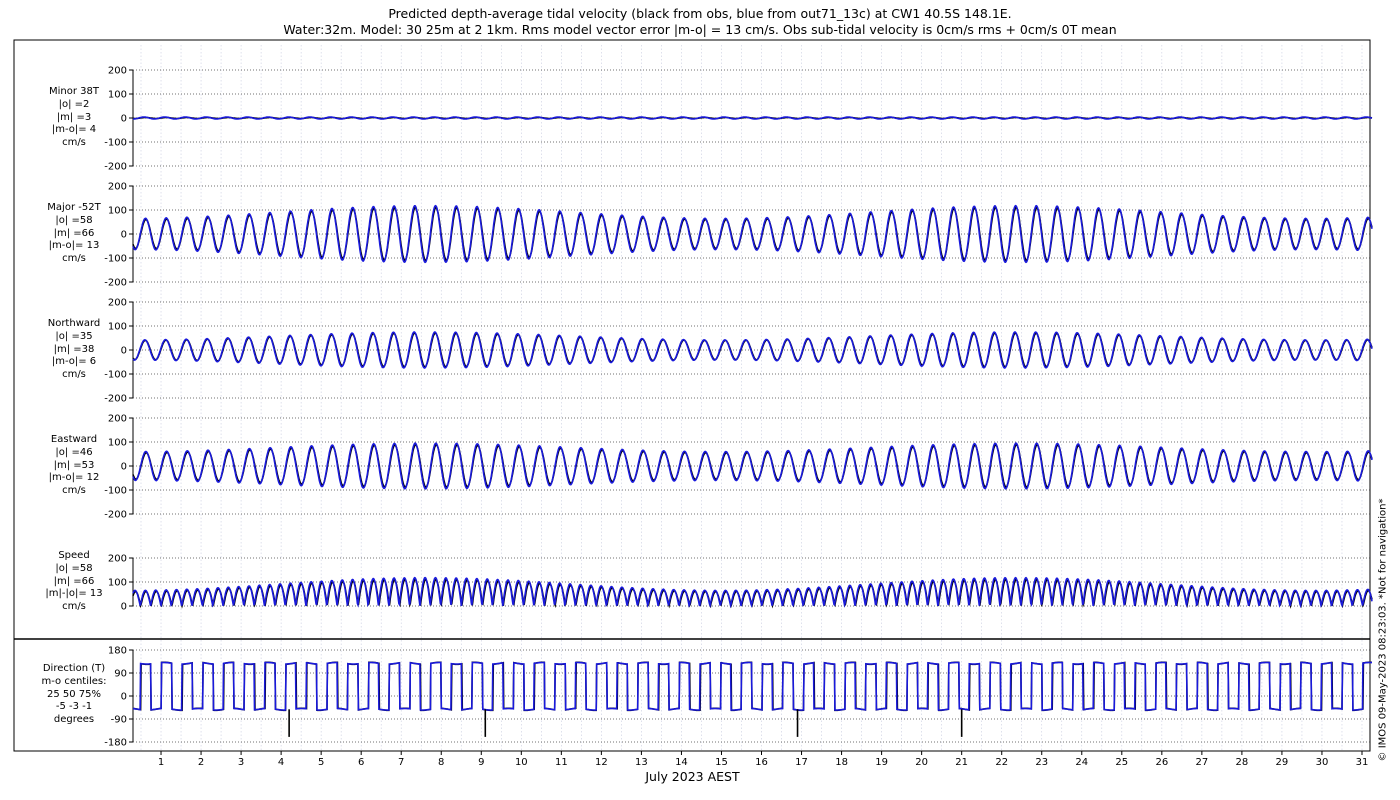 Image resolution: width=1400 pixels, height=800 pixels. Describe the element at coordinates (241, 762) in the screenshot. I see `x-tick-label: 3` at that location.